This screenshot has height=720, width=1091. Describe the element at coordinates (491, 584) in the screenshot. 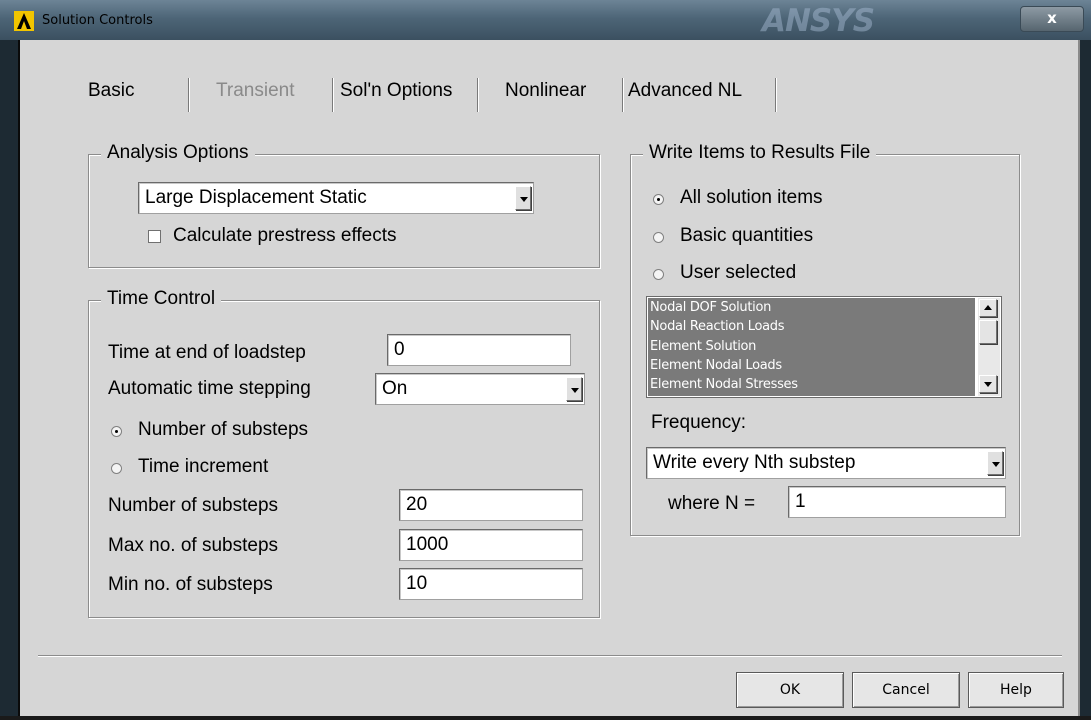

I see `min-substeps-input: 10` at that location.